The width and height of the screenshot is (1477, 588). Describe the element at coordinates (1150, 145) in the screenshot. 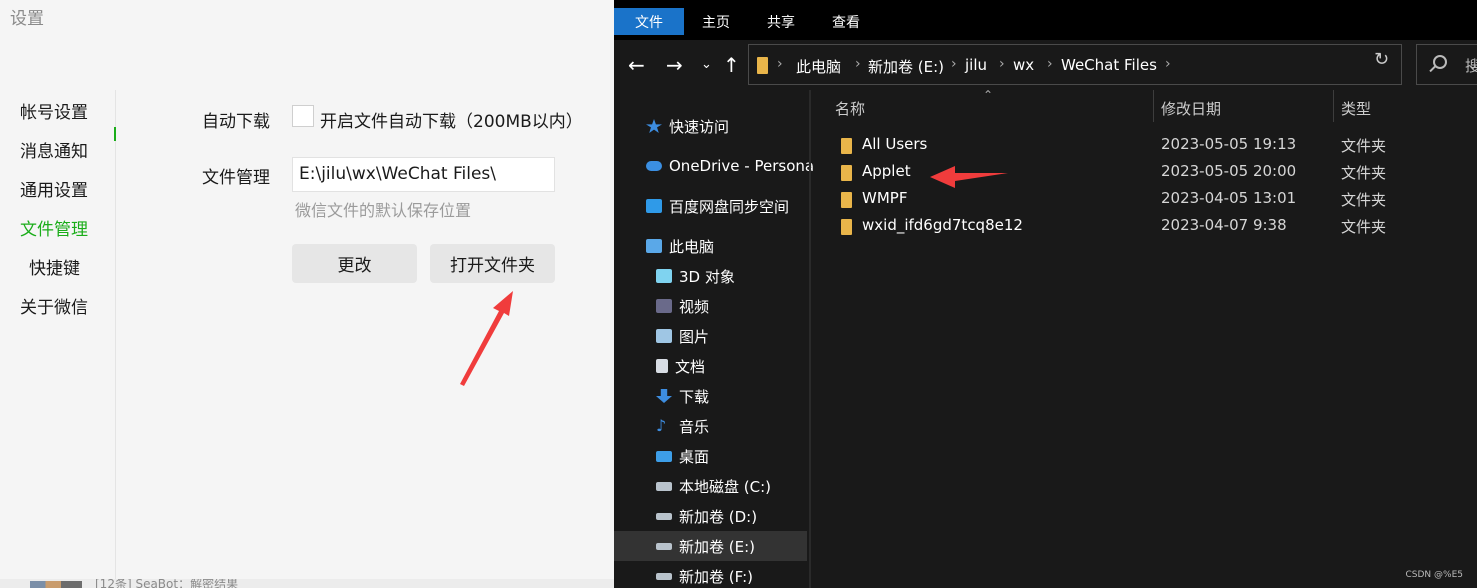

I see `file-row: All Users 2023-05-05 19:13 文件夹` at that location.